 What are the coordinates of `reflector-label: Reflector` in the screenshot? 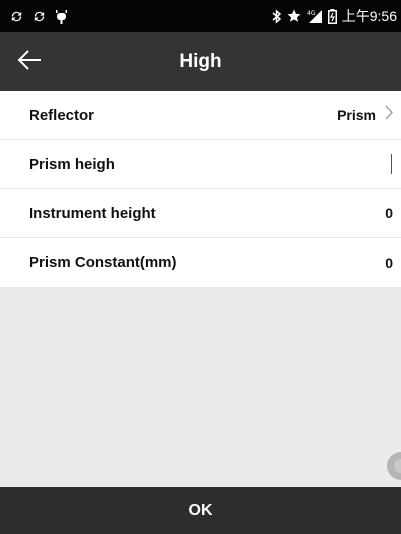 It's located at (62, 115).